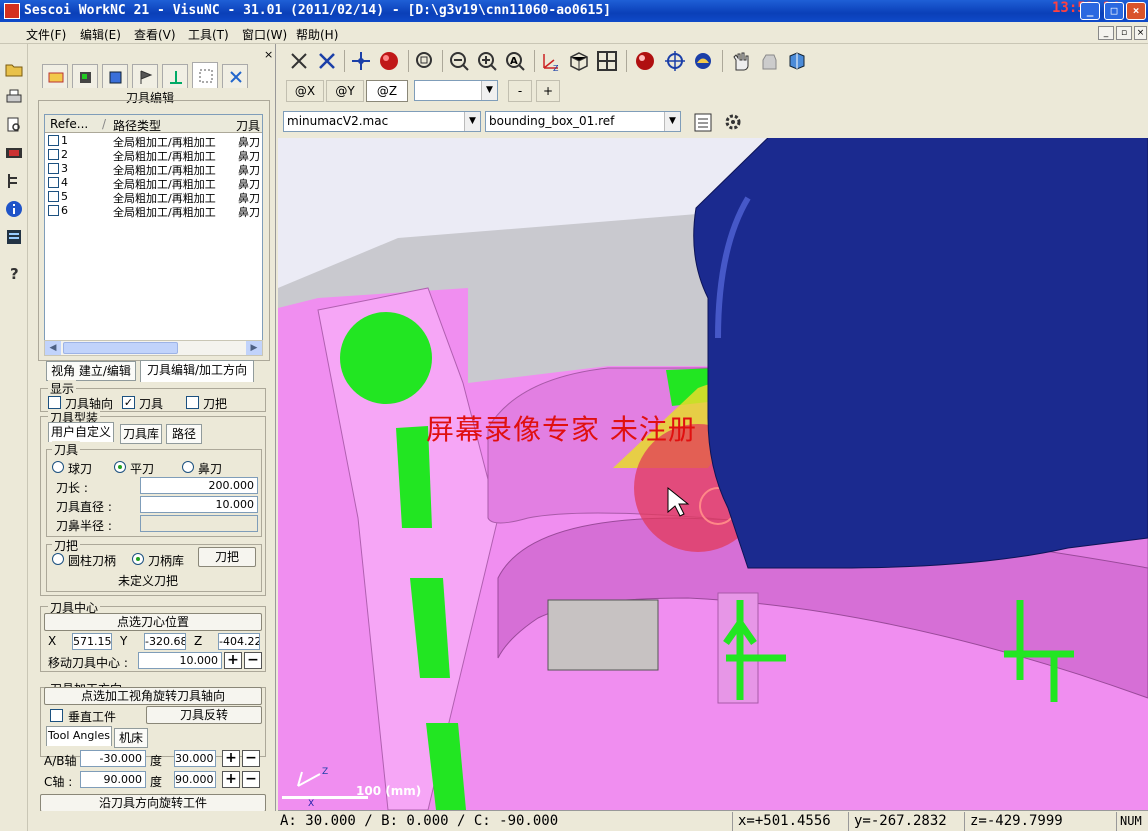 The width and height of the screenshot is (1148, 831). What do you see at coordinates (120, 348) in the screenshot?
I see `scroll-thumb` at bounding box center [120, 348].